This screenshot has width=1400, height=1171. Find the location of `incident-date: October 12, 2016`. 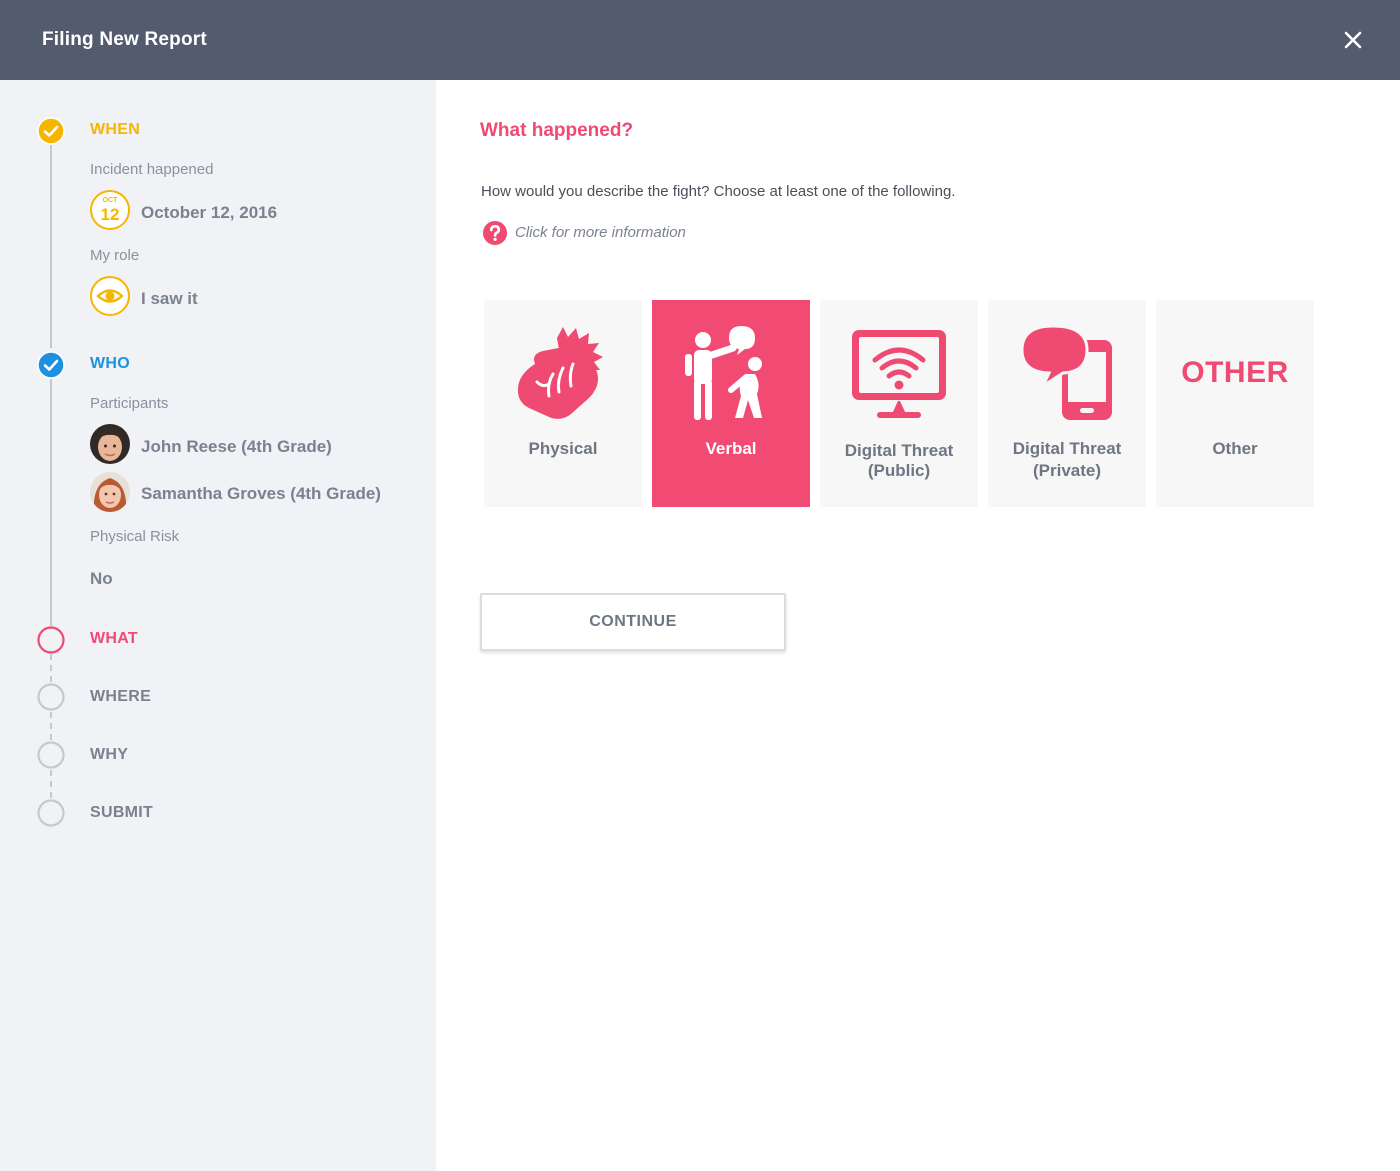

incident-date: October 12, 2016 is located at coordinates (209, 212).